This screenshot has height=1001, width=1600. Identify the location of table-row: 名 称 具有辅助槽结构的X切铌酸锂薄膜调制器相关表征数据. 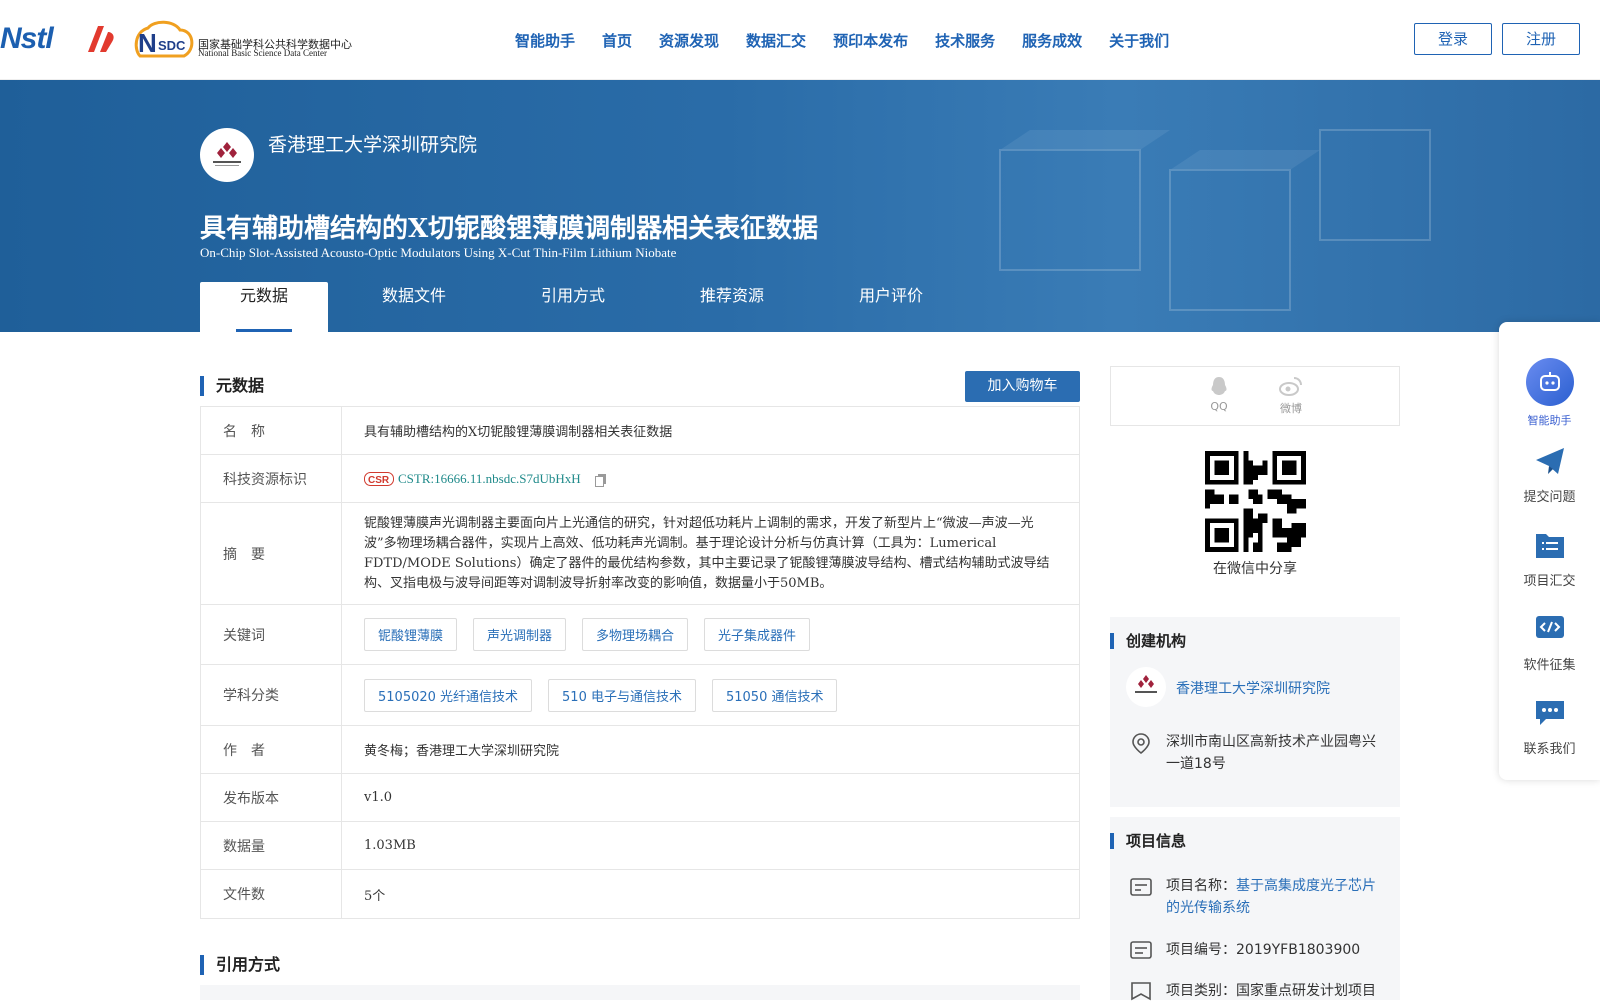
(640, 431).